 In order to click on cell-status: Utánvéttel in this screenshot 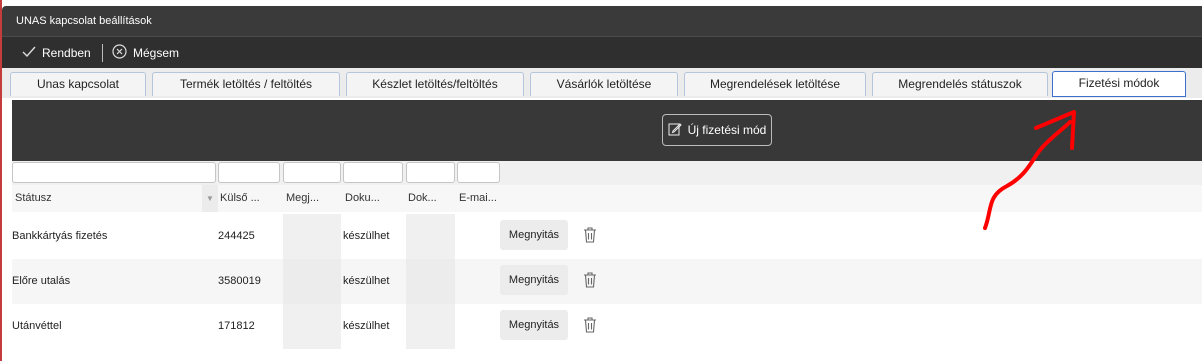, I will do `click(37, 326)`.